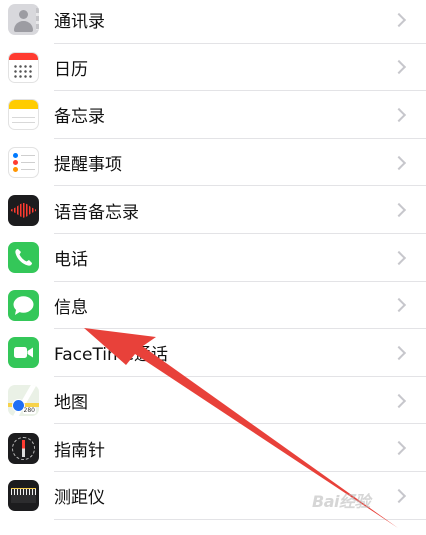 The height and width of the screenshot is (535, 426). Describe the element at coordinates (71, 403) in the screenshot. I see `row-label: 地图` at that location.